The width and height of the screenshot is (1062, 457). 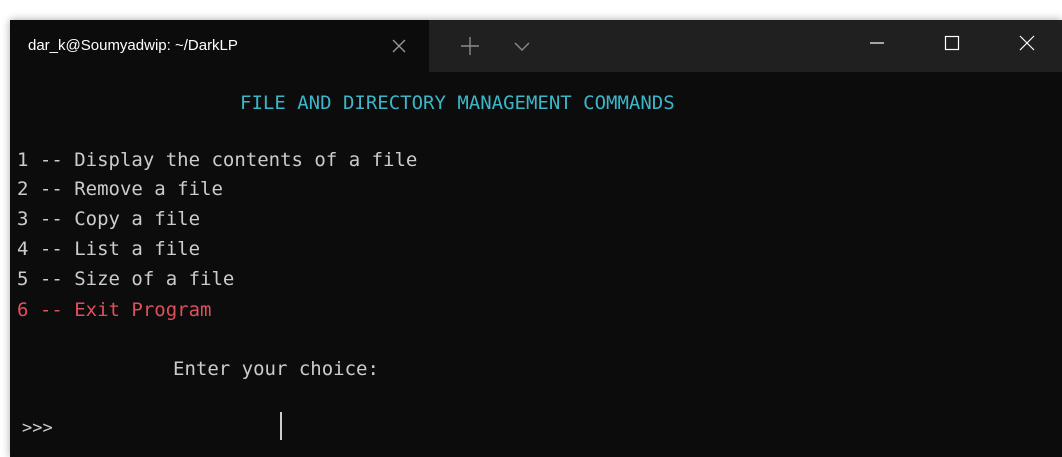 I want to click on maximize-button, so click(x=952, y=43).